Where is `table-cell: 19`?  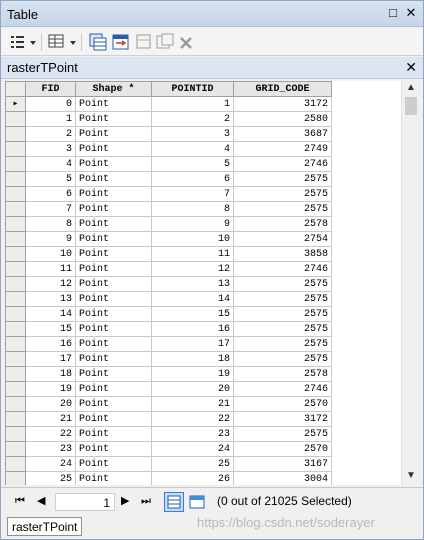
table-cell: 19 is located at coordinates (192, 374).